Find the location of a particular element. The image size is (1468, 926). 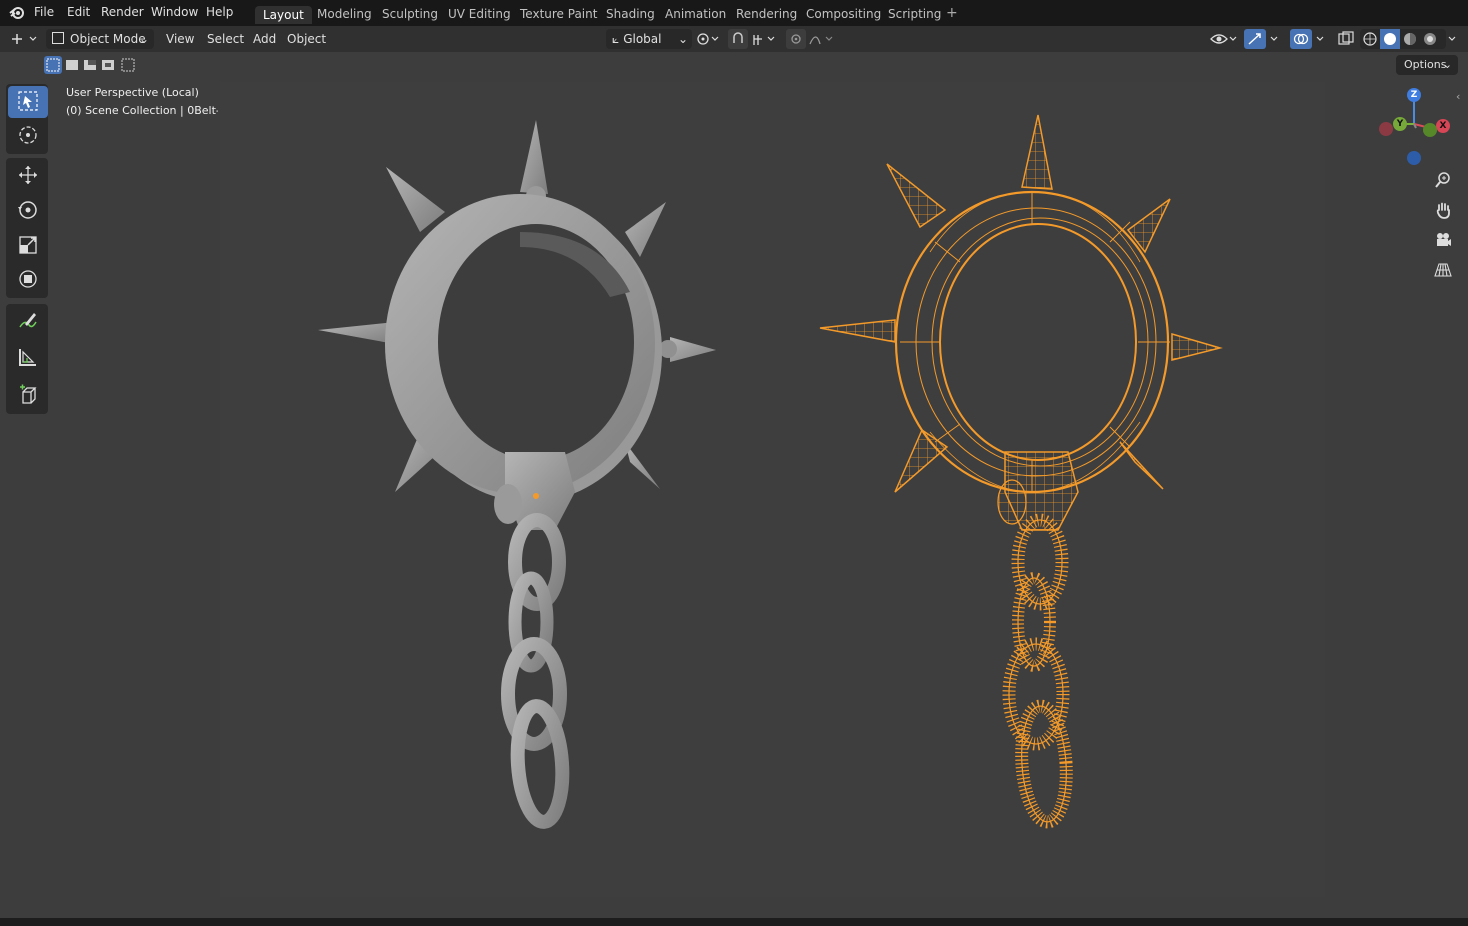

menu-select: Select is located at coordinates (225, 39).